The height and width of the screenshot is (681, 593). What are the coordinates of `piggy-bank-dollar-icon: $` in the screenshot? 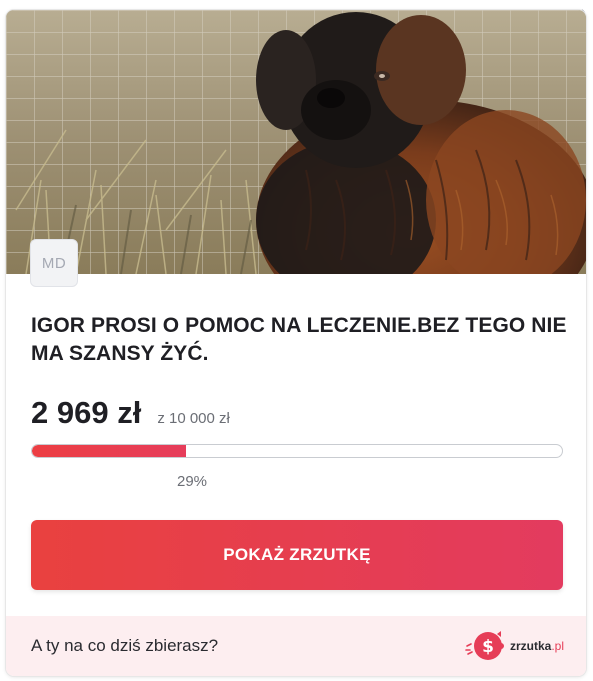 It's located at (484, 645).